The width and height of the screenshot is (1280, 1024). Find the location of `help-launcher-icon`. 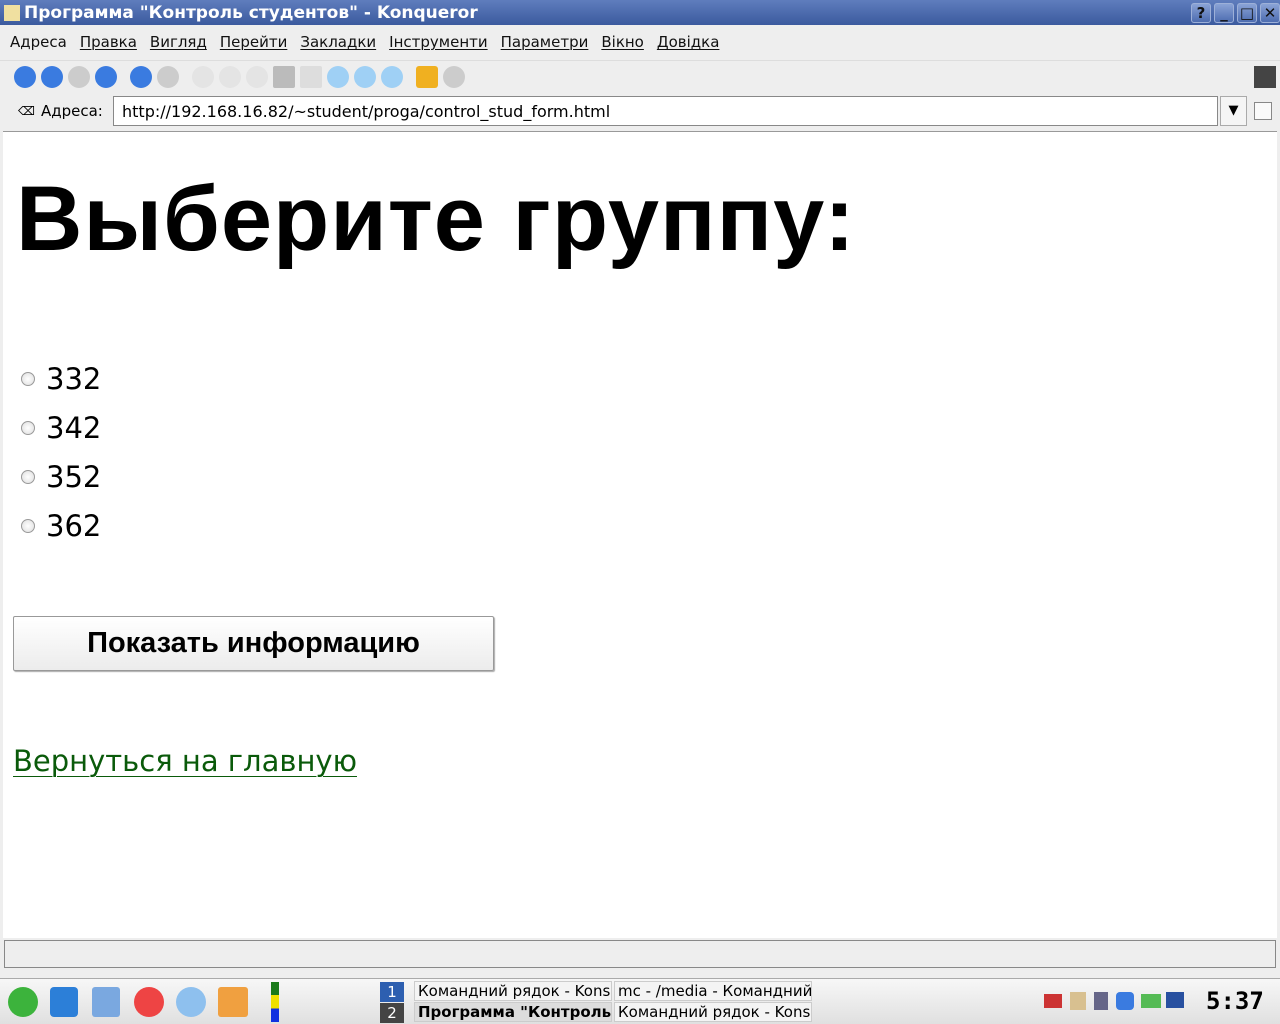

help-launcher-icon is located at coordinates (149, 1002).